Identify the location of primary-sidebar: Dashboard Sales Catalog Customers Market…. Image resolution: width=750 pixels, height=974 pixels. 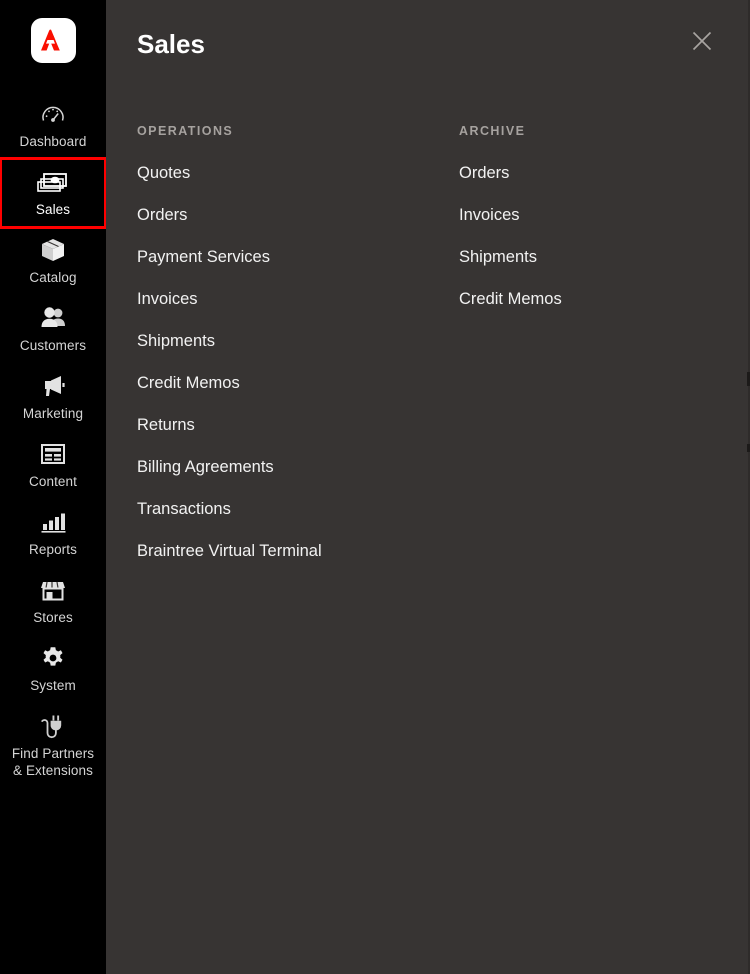
(53, 487).